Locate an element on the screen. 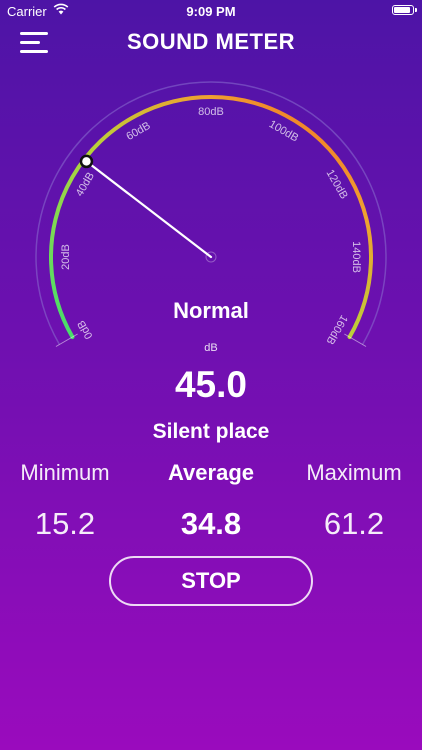 The height and width of the screenshot is (750, 422). page-title: SOUND METER is located at coordinates (211, 41).